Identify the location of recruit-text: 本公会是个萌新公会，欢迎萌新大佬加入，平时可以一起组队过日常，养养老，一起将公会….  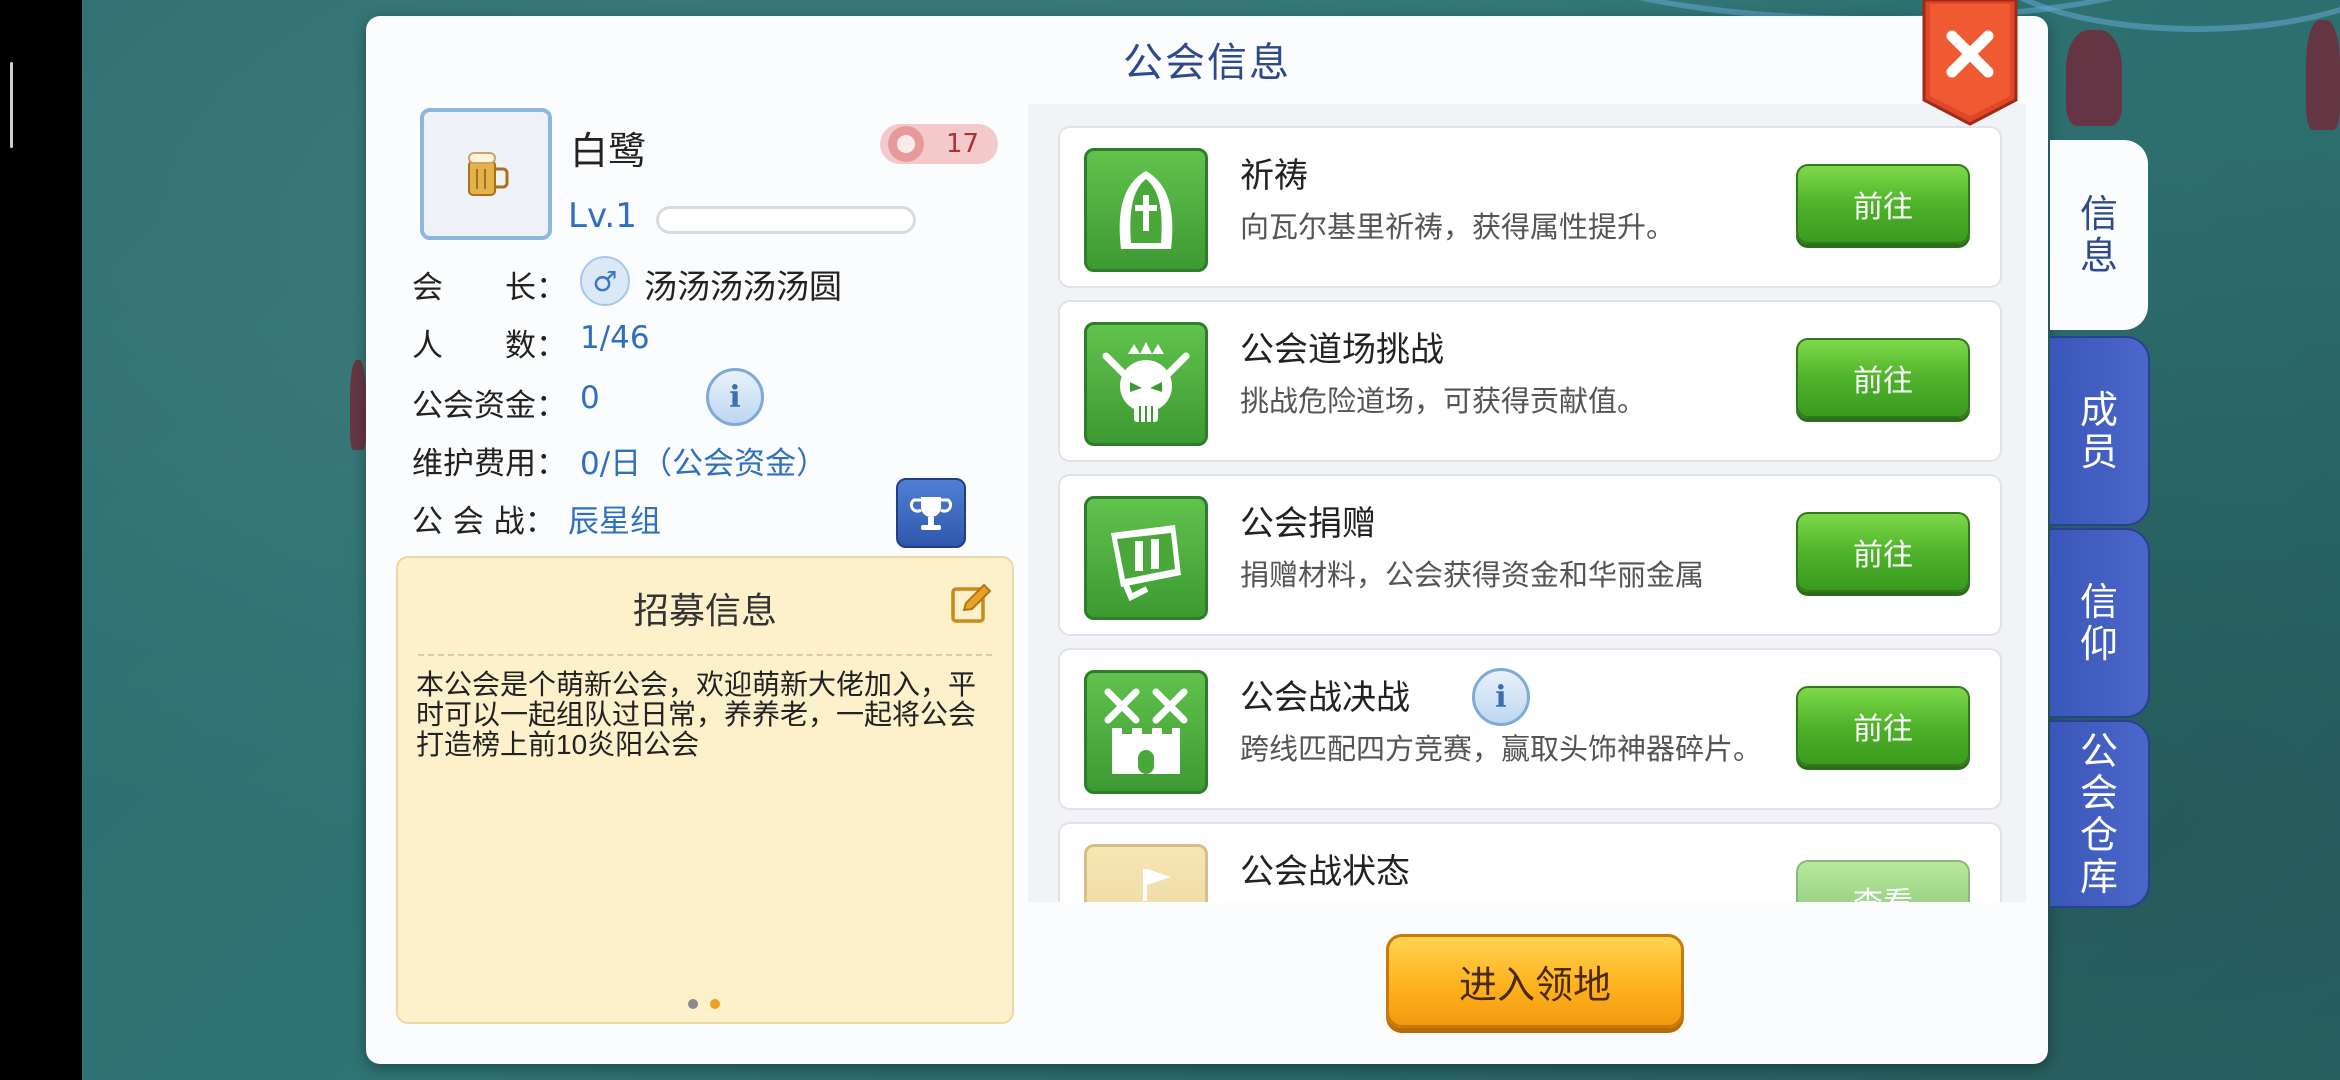
(696, 714).